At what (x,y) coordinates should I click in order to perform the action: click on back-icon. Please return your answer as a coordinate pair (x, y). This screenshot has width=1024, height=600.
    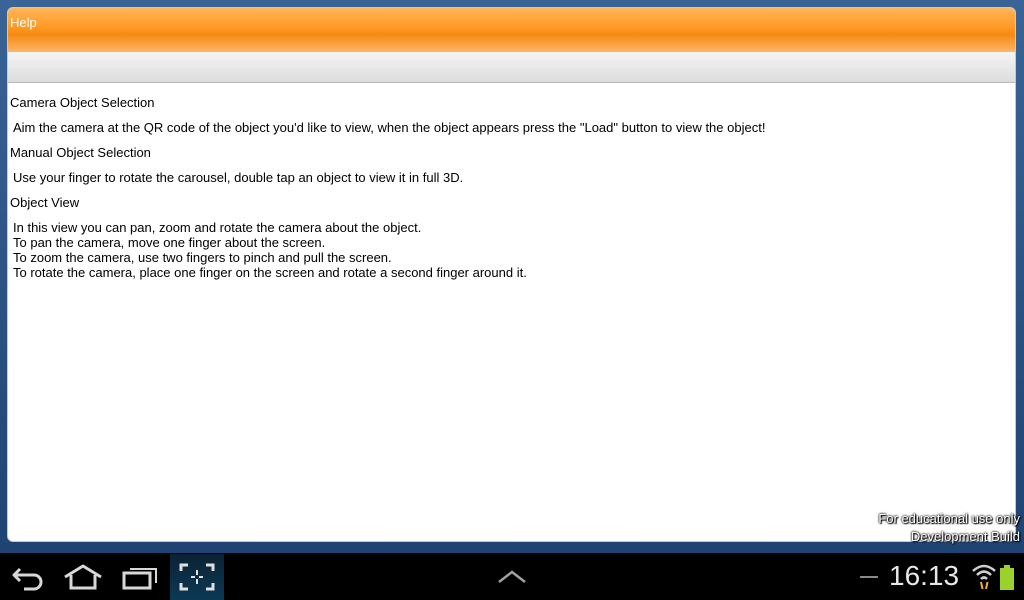
    Looking at the image, I should click on (27, 579).